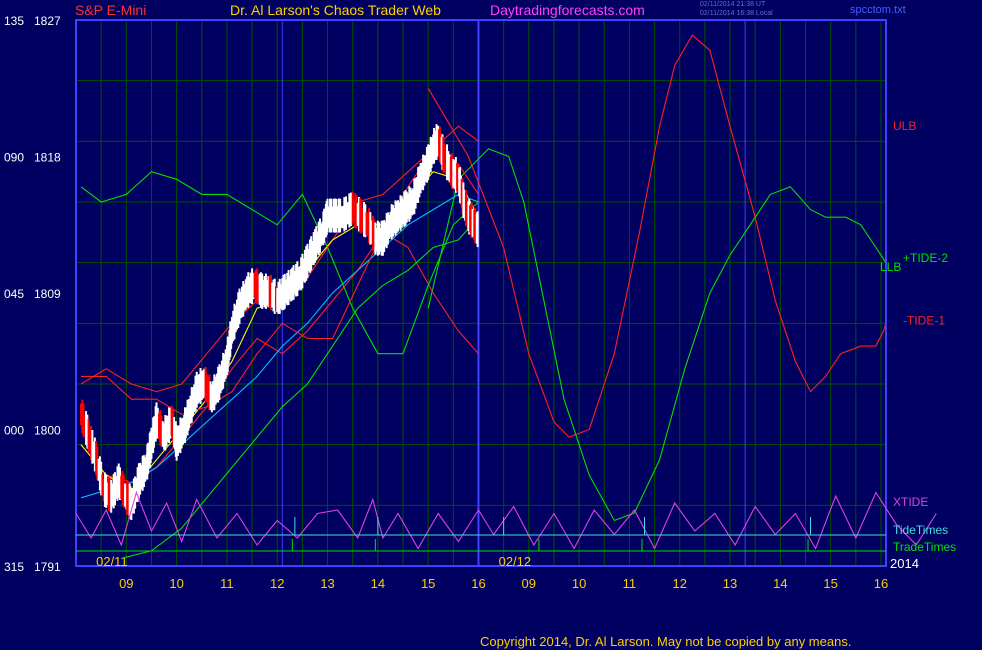 This screenshot has width=982, height=650. Describe the element at coordinates (47, 294) in the screenshot. I see `y-tick-price: 1809` at that location.